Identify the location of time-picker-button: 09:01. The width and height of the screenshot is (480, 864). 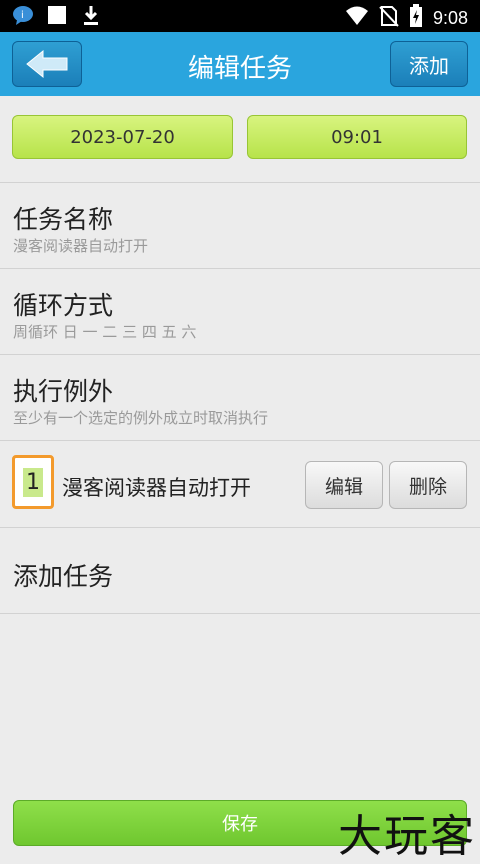
(357, 137).